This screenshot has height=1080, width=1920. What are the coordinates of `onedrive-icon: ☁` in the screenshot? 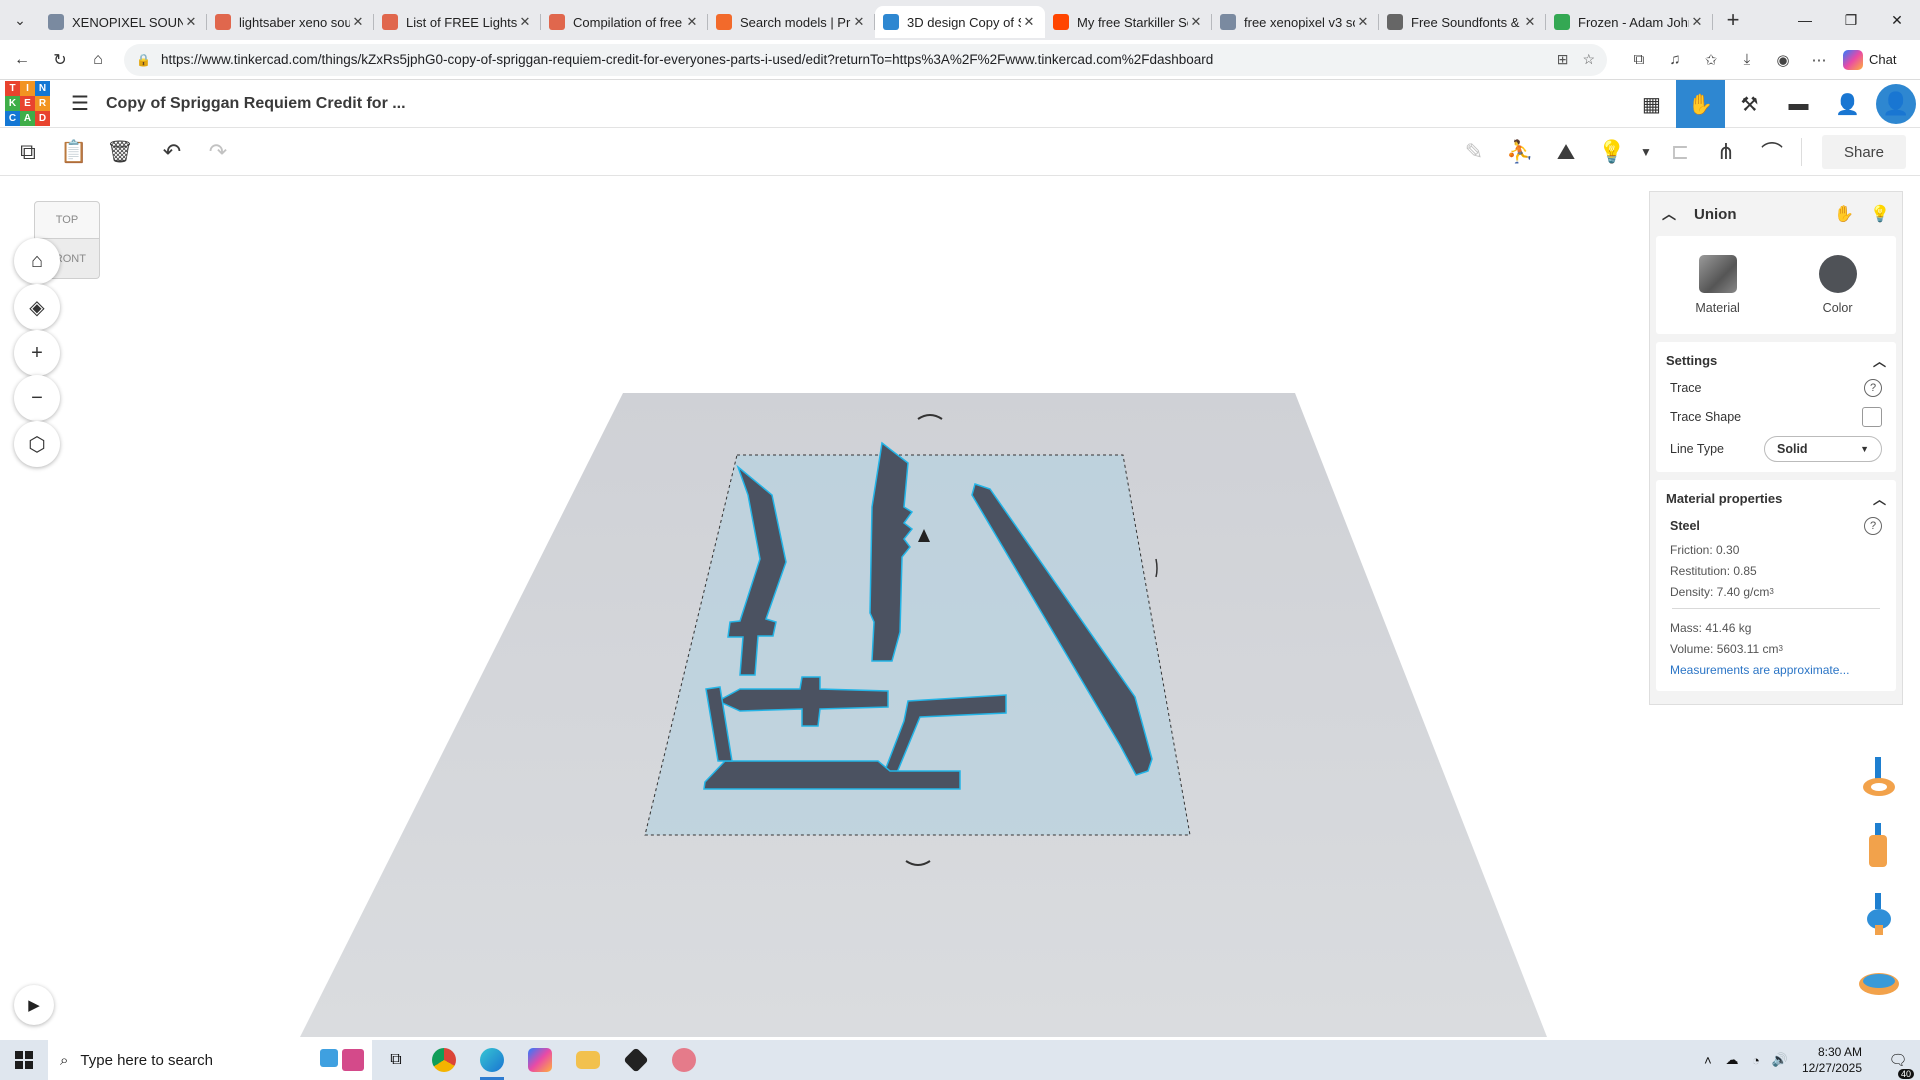 It's located at (1732, 1060).